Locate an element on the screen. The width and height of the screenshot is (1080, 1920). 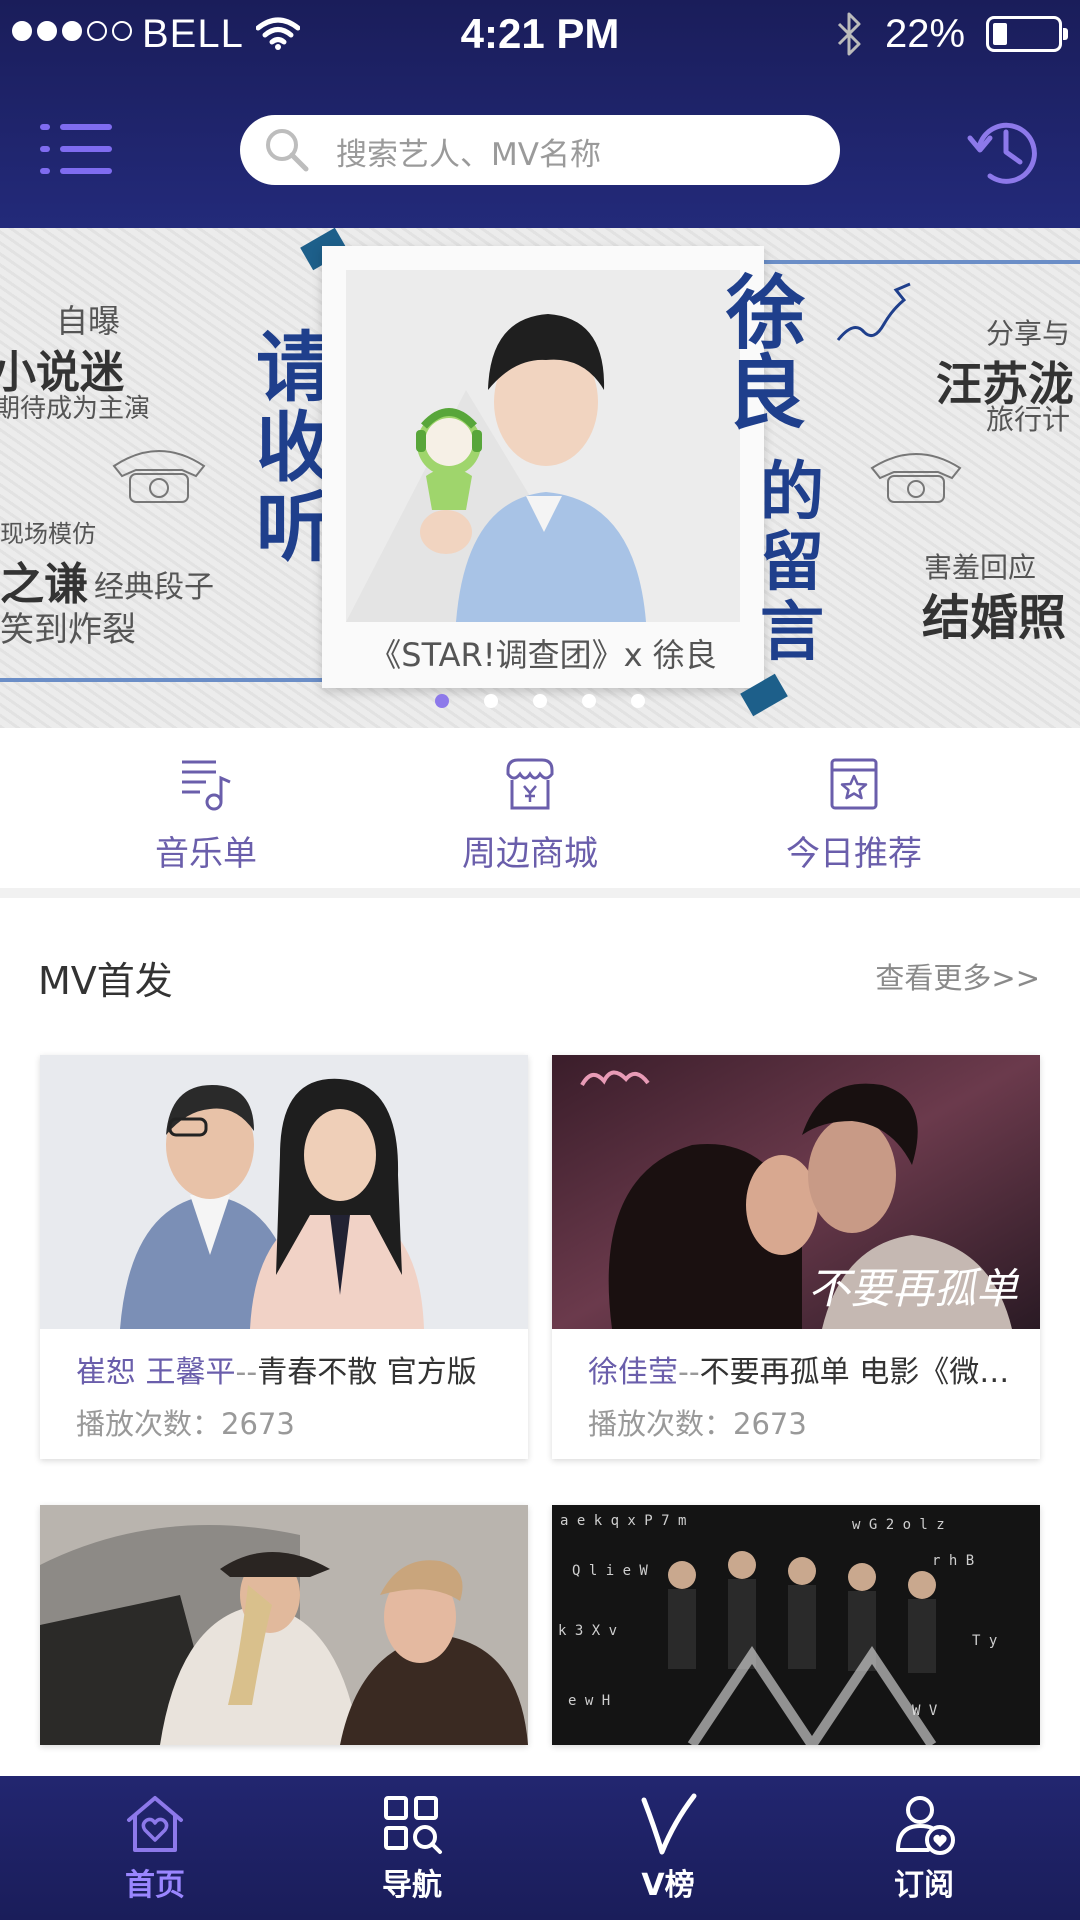
banner-text: 现场模仿 is located at coordinates (48, 534).